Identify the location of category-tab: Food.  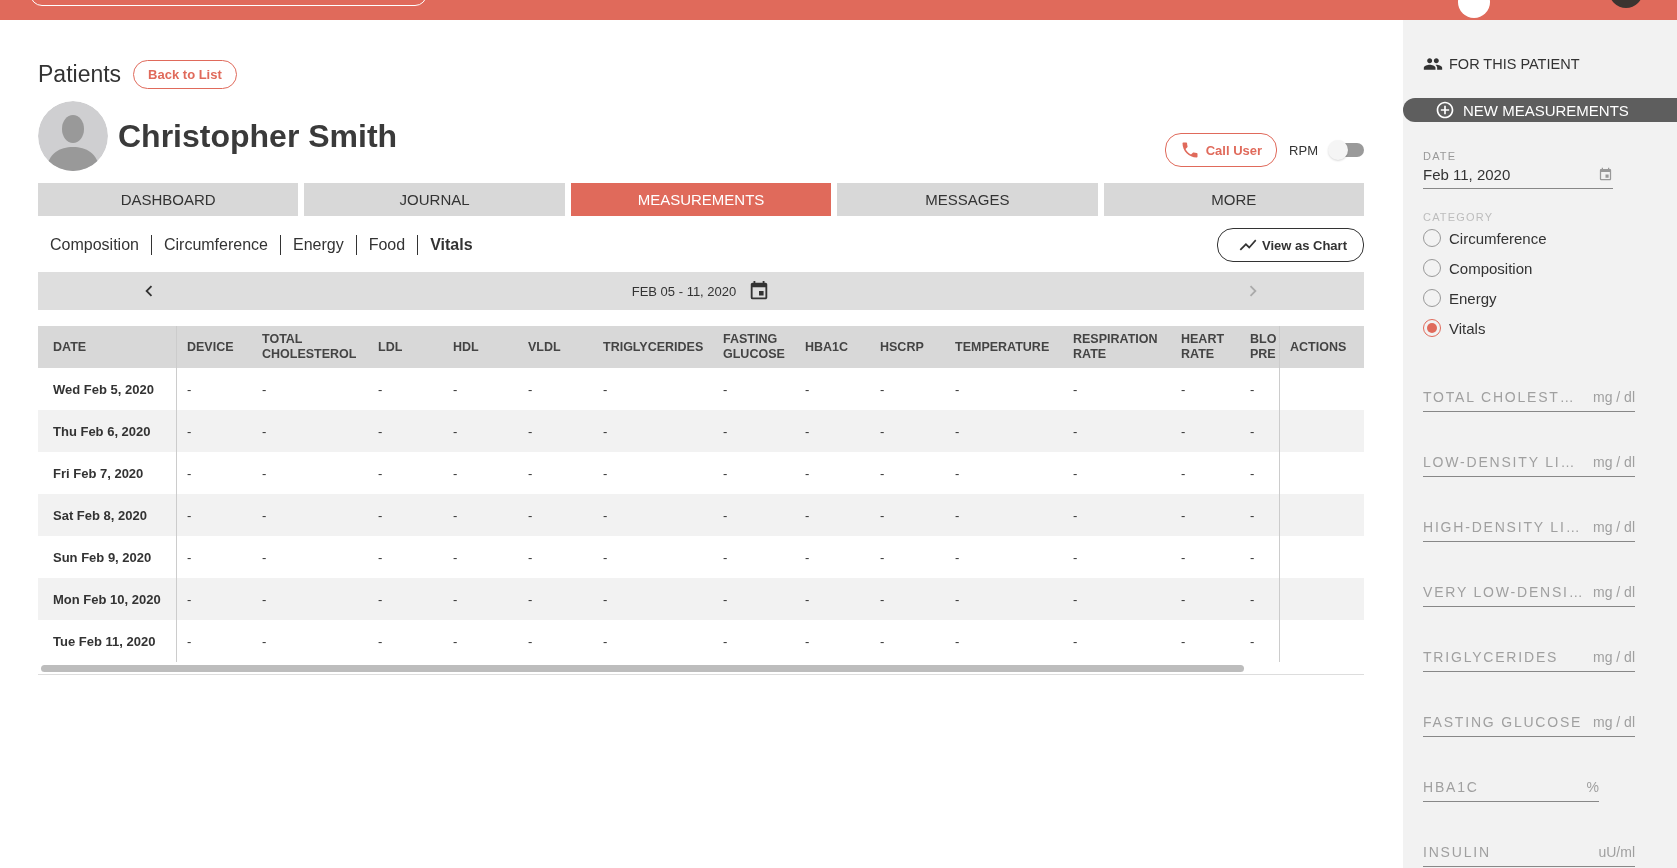
(386, 245).